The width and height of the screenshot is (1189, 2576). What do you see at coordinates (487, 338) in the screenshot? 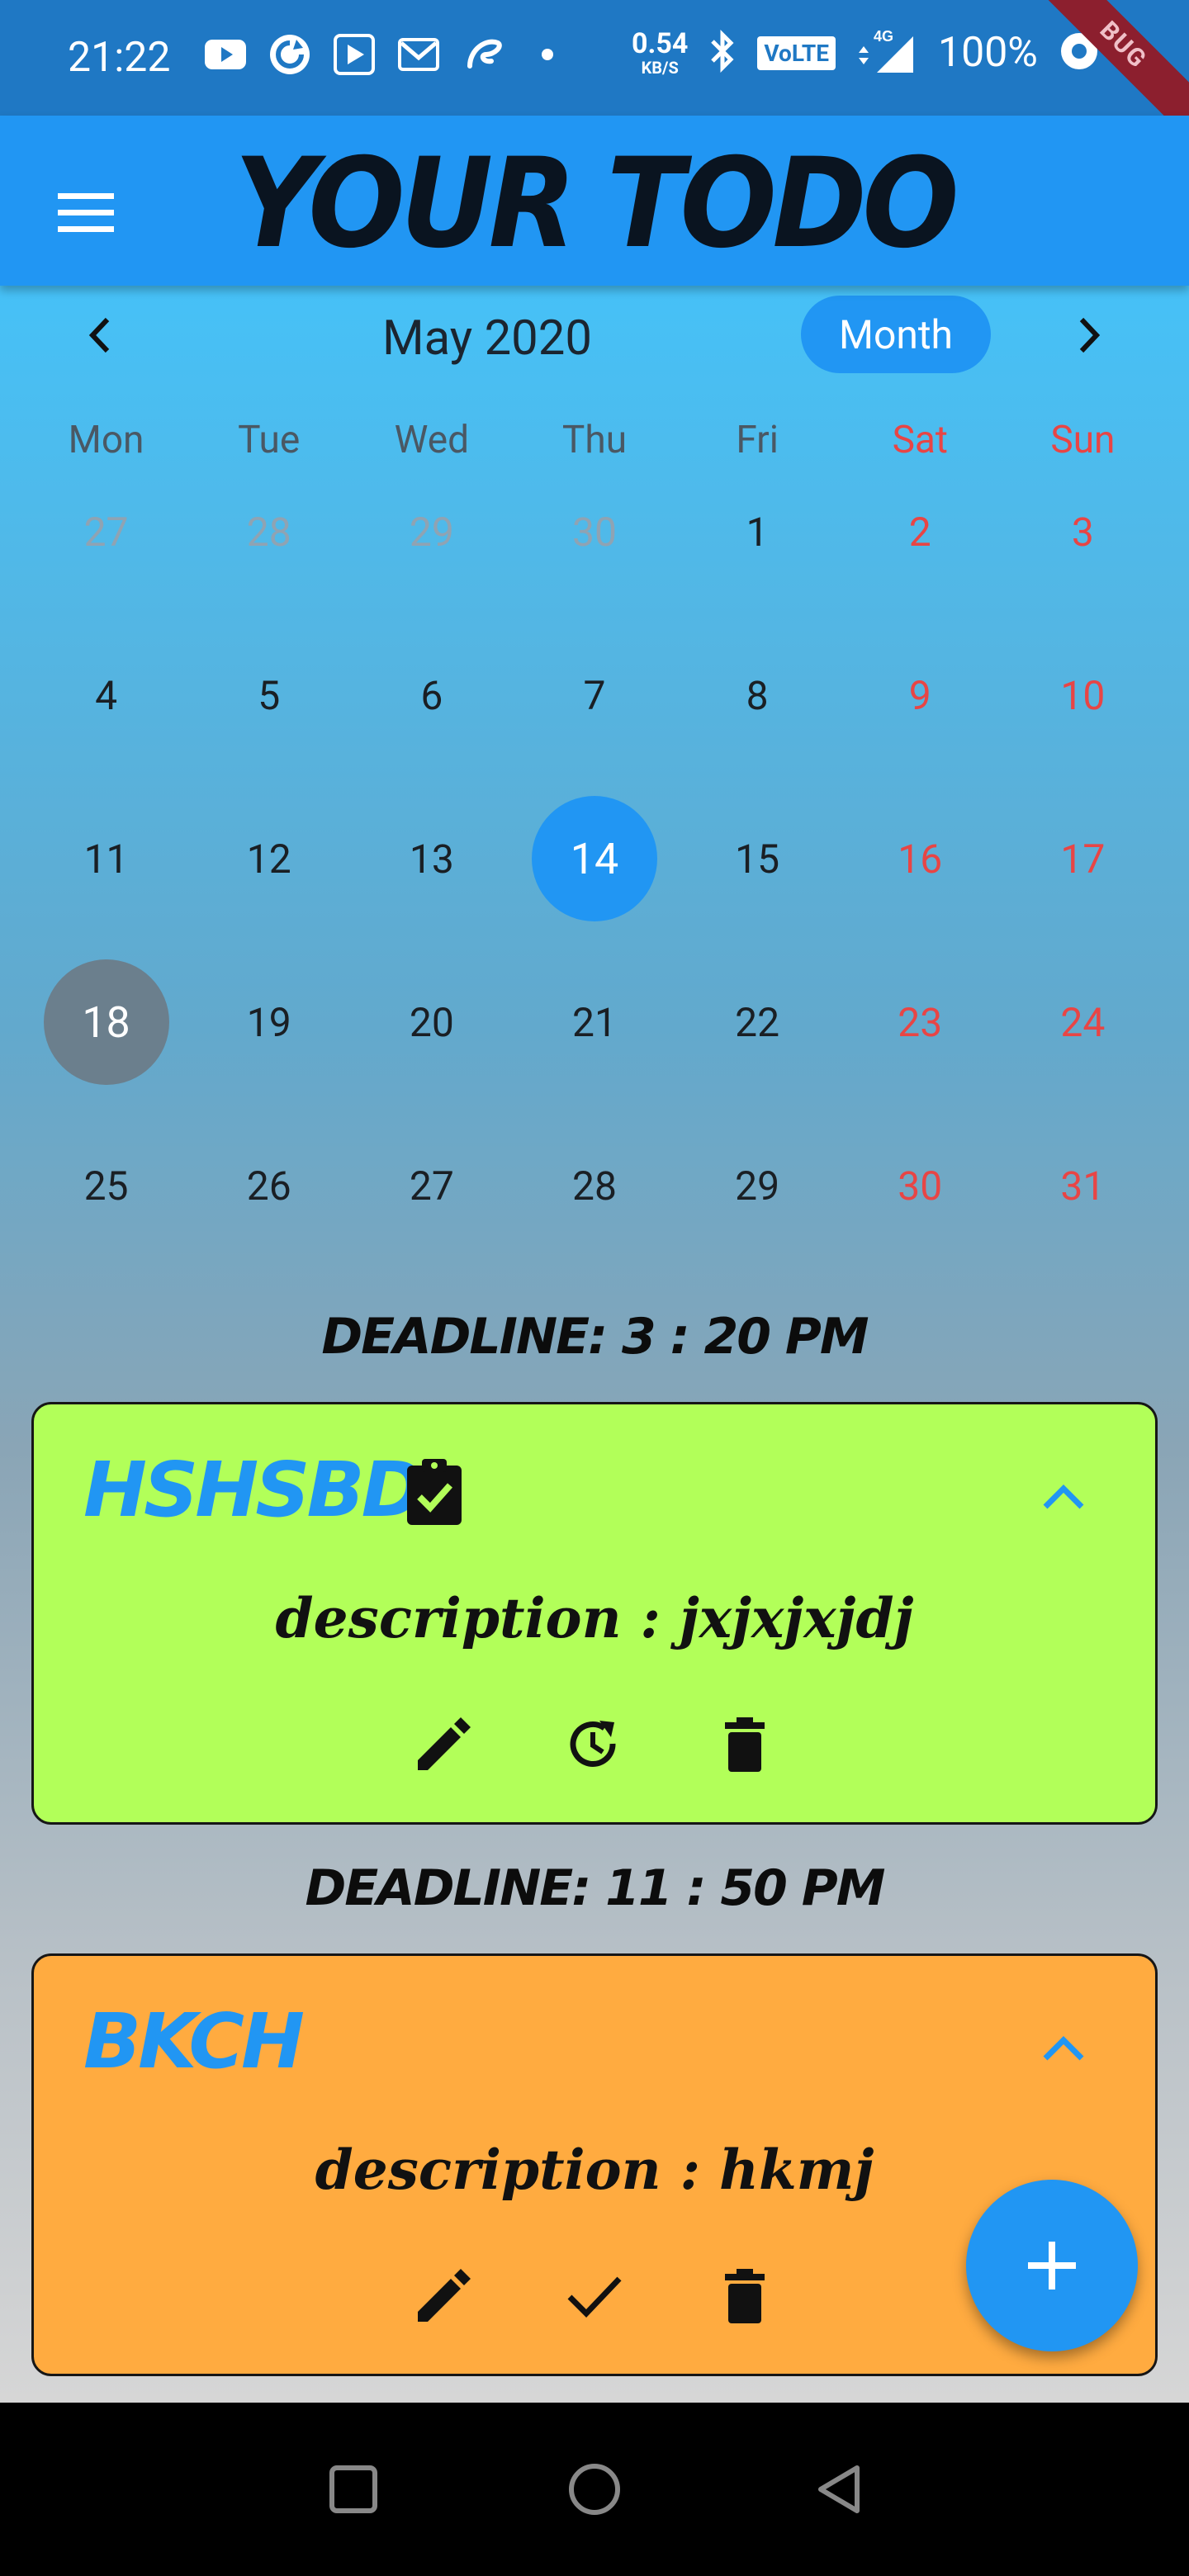
I see `calendar-month-title: May 2020` at bounding box center [487, 338].